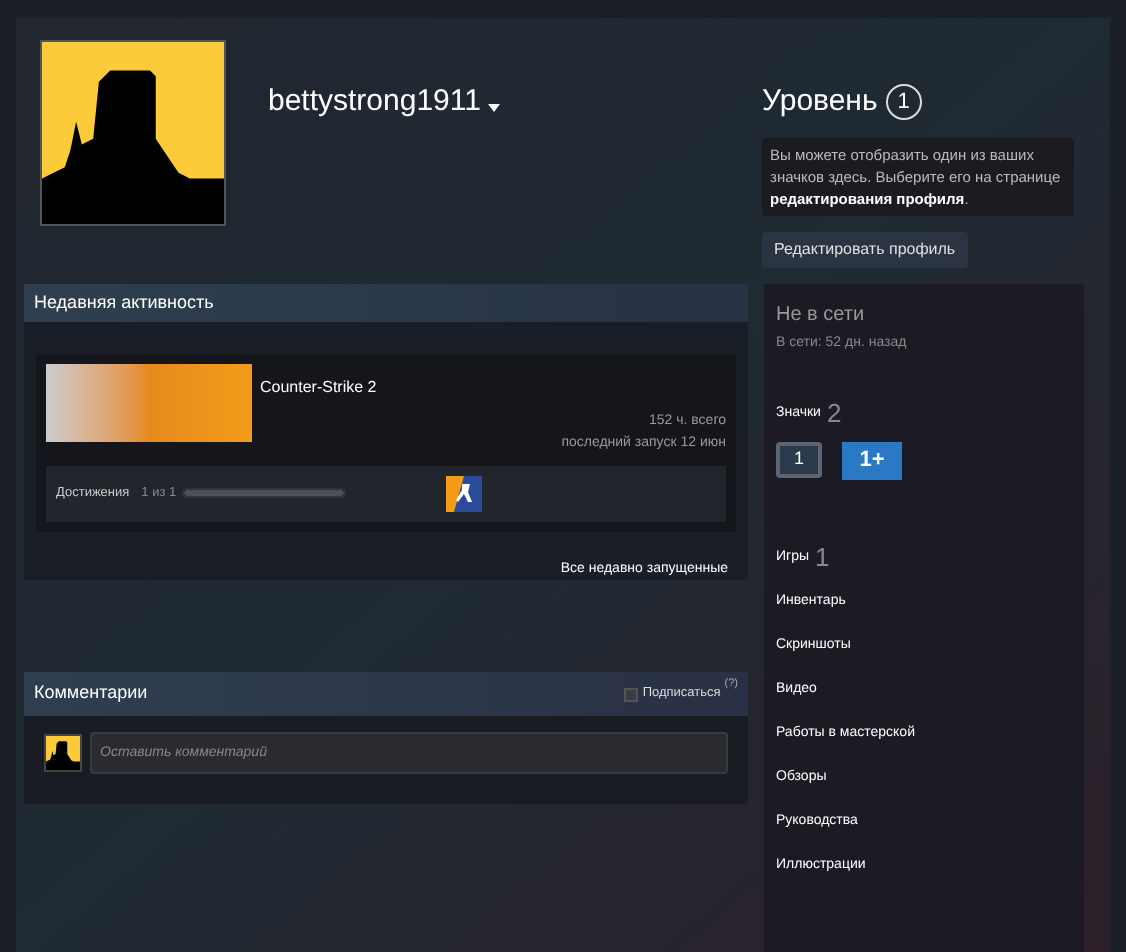 The height and width of the screenshot is (952, 1126). What do you see at coordinates (494, 108) in the screenshot?
I see `caret-icon` at bounding box center [494, 108].